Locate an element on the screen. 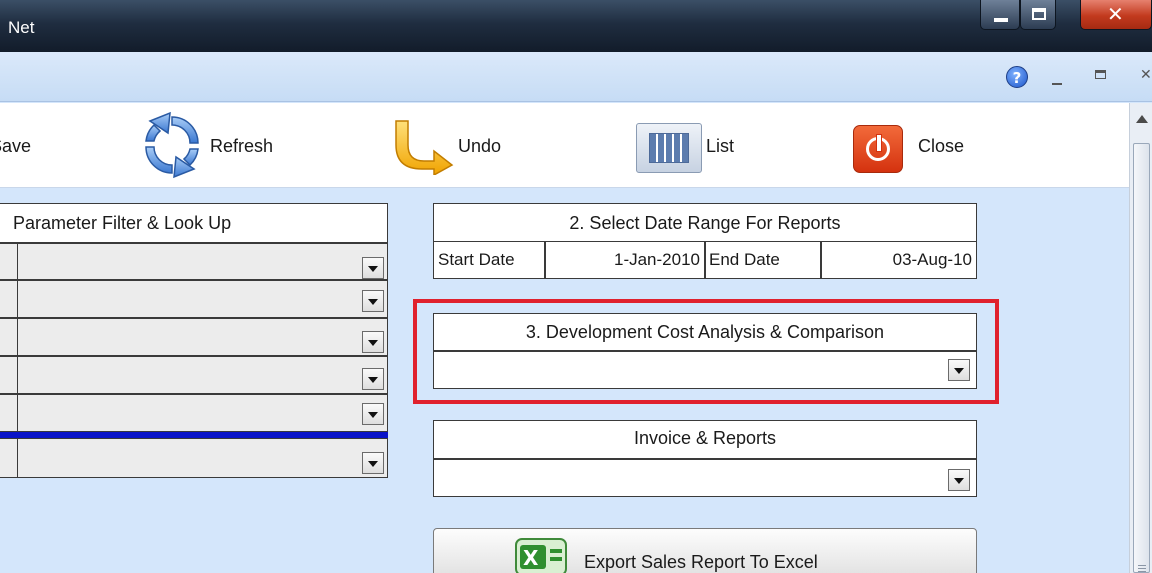 Image resolution: width=1152 pixels, height=573 pixels. close-button: Close is located at coordinates (922, 145).